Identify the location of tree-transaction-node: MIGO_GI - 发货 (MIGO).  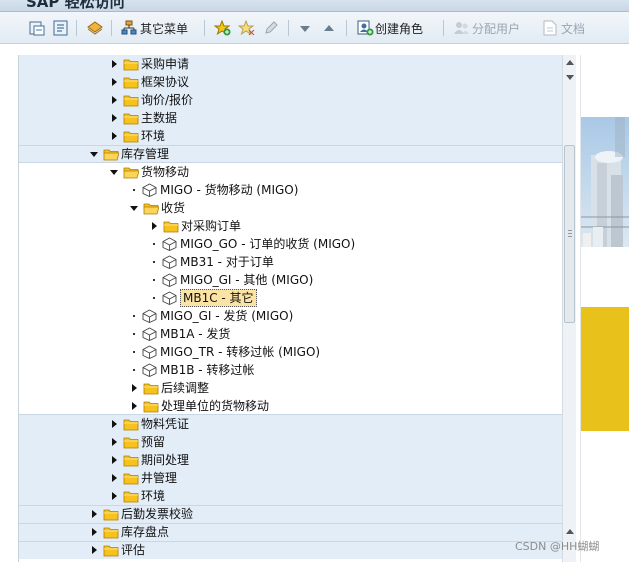
(290, 316).